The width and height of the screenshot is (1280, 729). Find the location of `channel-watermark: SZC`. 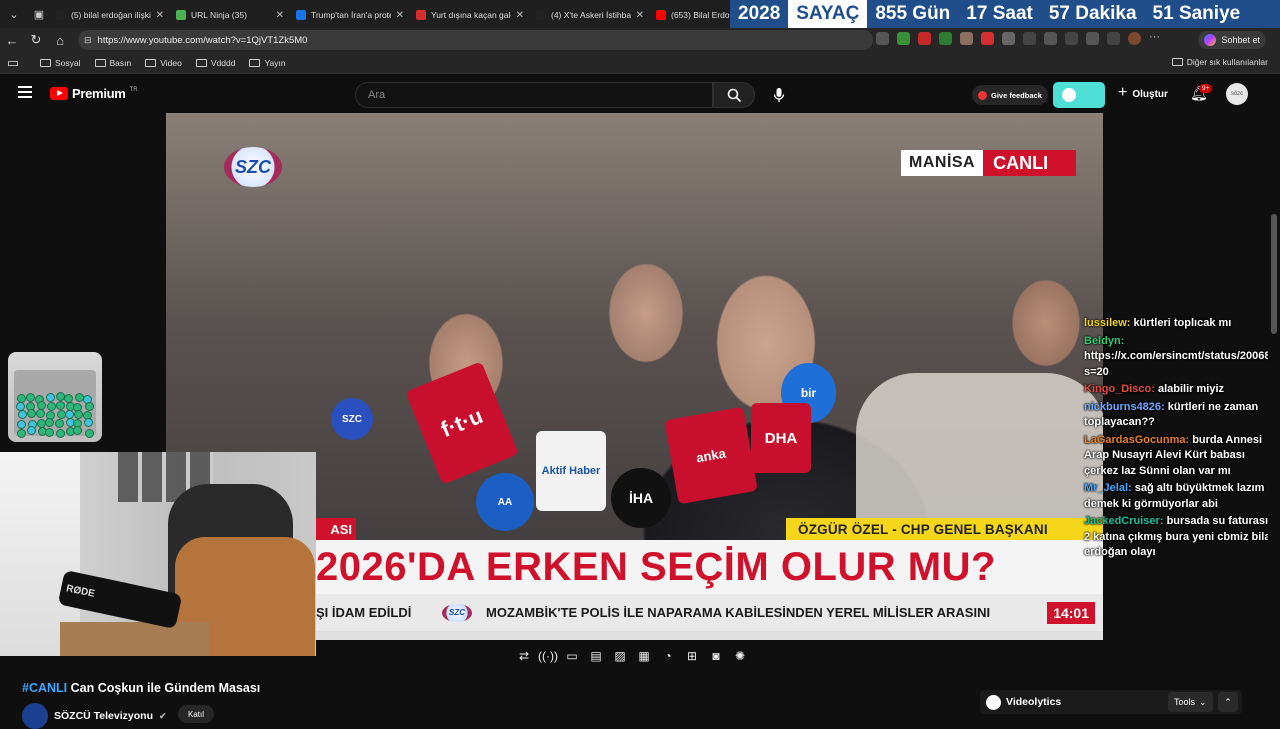

channel-watermark: SZC is located at coordinates (253, 167).